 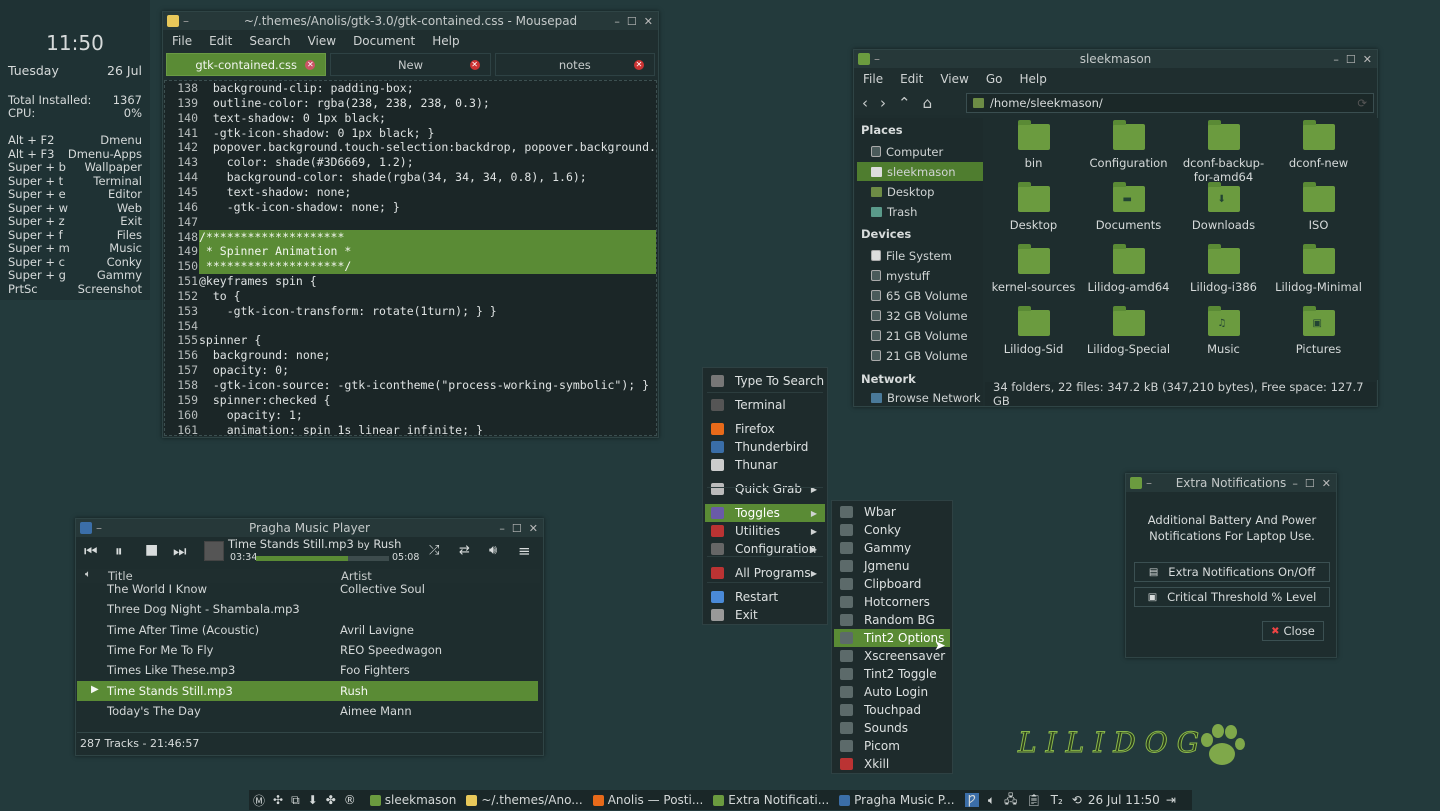 I want to click on column-artist: Artist, so click(x=356, y=576).